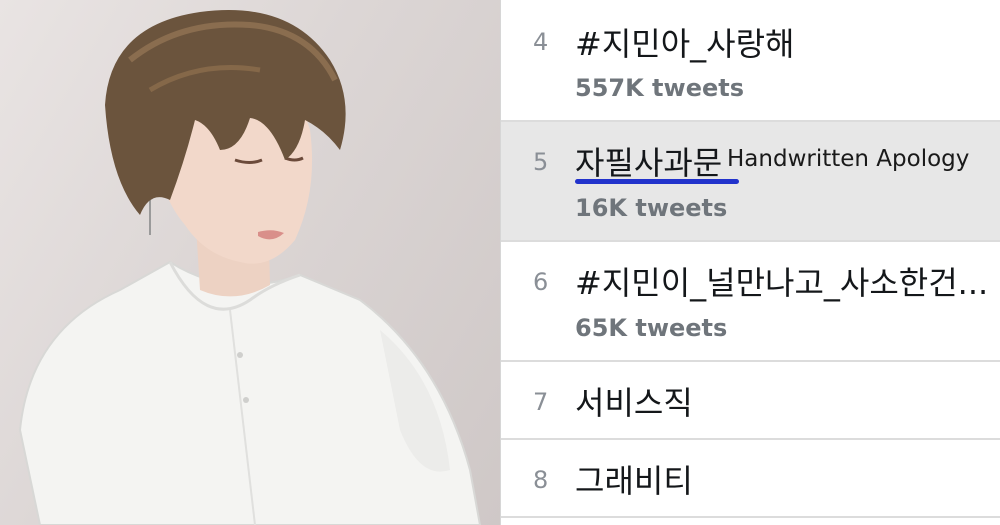  What do you see at coordinates (541, 162) in the screenshot?
I see `trend-rank: 5` at bounding box center [541, 162].